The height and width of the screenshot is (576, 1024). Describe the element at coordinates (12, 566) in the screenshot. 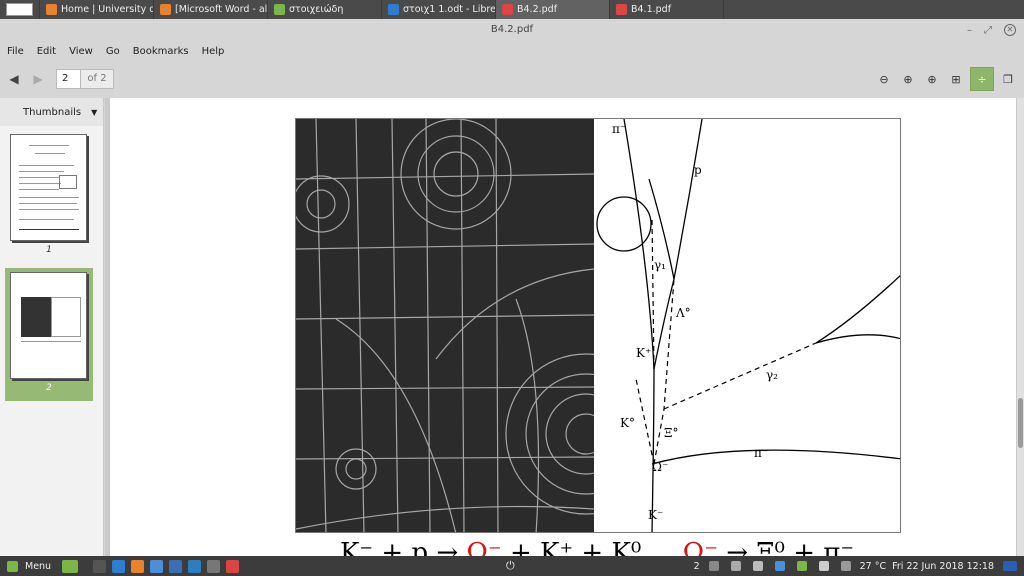

I see `mint-logo-icon` at that location.